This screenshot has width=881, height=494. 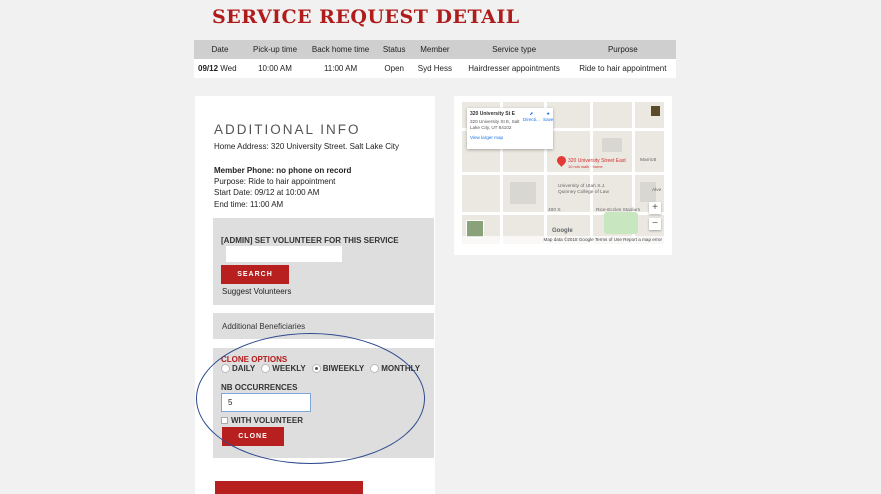 I want to click on suggest-volunteers-link: Suggest Volunteers, so click(x=256, y=291).